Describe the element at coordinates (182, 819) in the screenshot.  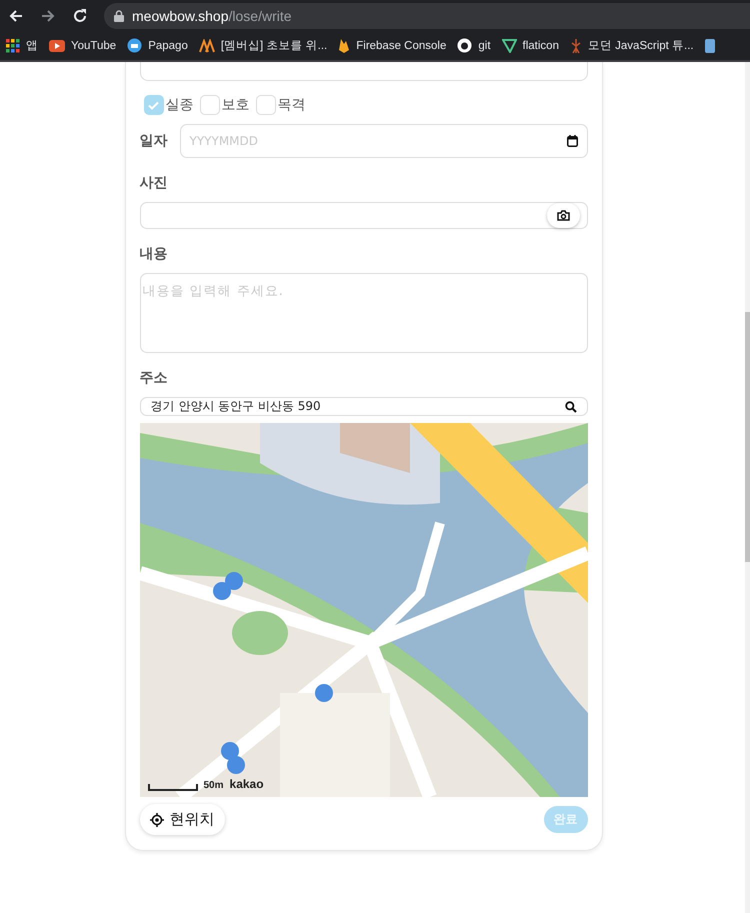
I see `current-location-button: 현위치` at that location.